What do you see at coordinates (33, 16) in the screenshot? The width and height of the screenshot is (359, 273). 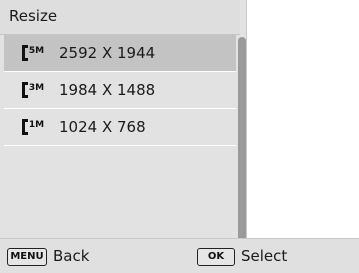 I see `menu-title: Resize` at bounding box center [33, 16].